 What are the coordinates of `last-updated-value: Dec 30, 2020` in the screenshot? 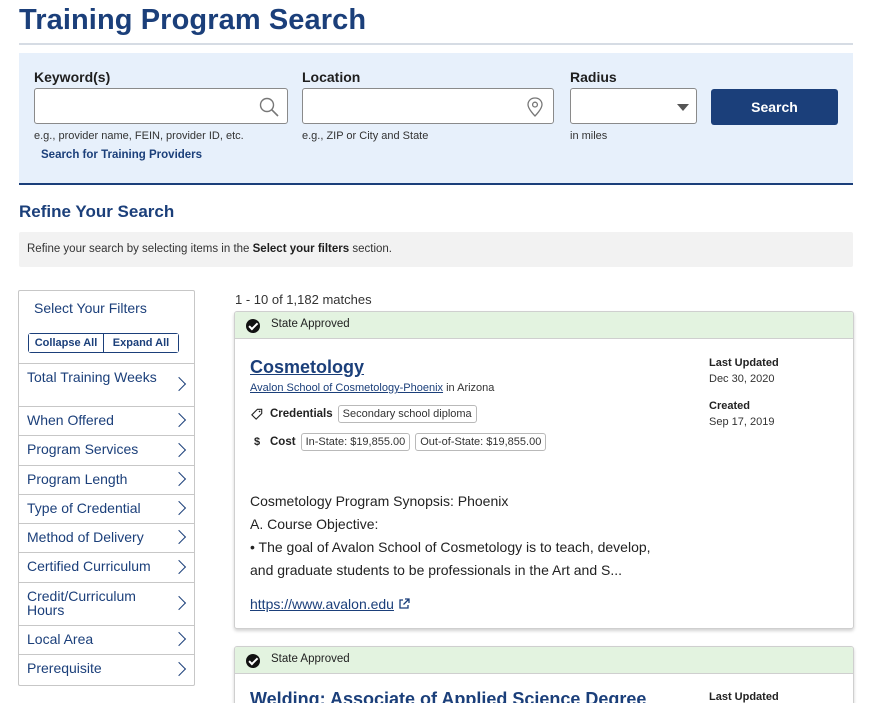 It's located at (742, 379).